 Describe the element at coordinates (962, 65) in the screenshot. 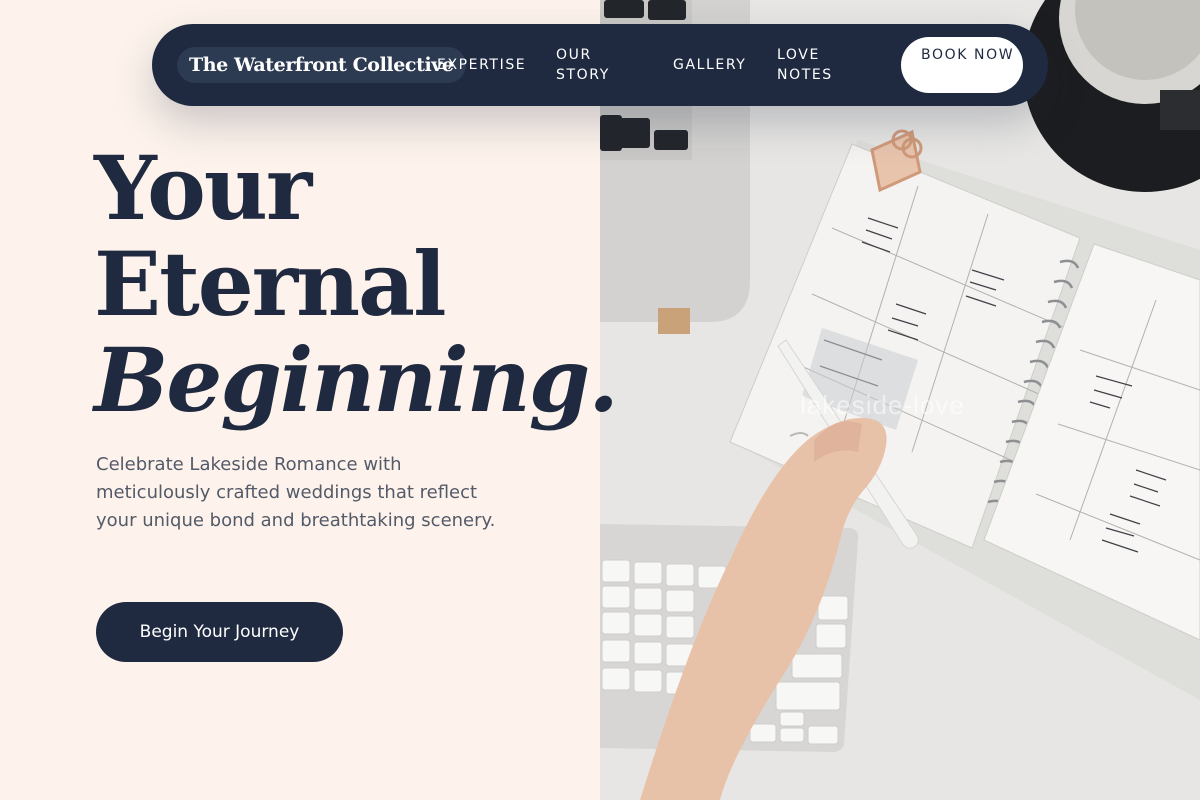

I see `book-now-button: BOOK NOW` at that location.